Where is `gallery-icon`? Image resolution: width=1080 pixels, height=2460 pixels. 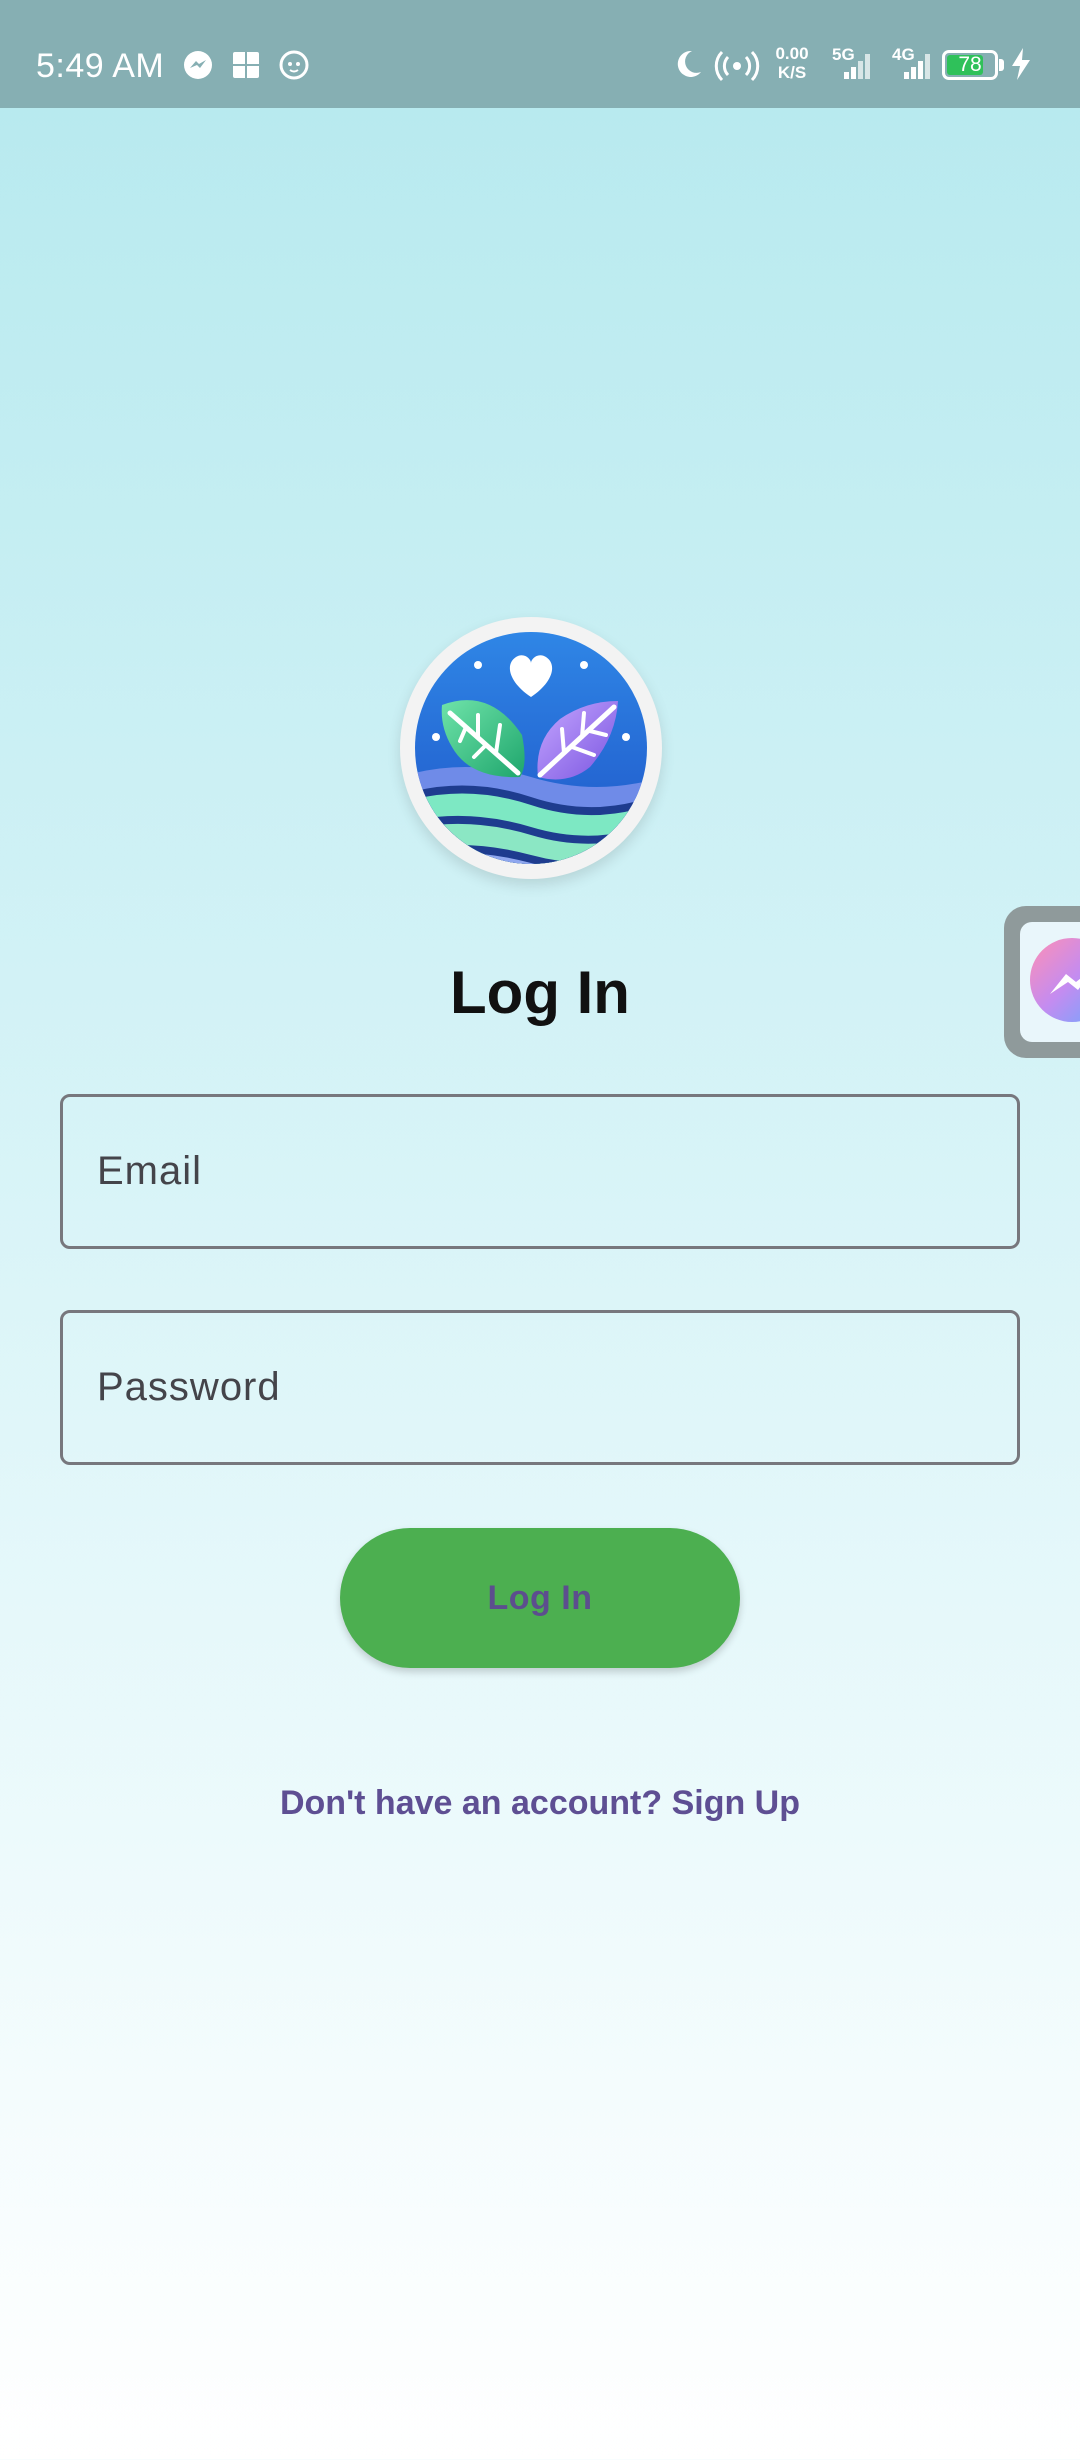 gallery-icon is located at coordinates (246, 65).